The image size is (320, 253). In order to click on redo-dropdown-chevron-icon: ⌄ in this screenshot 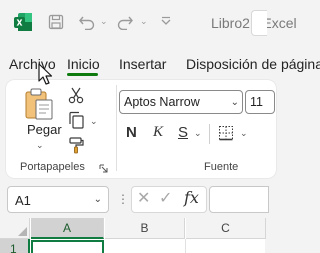, I will do `click(144, 21)`.